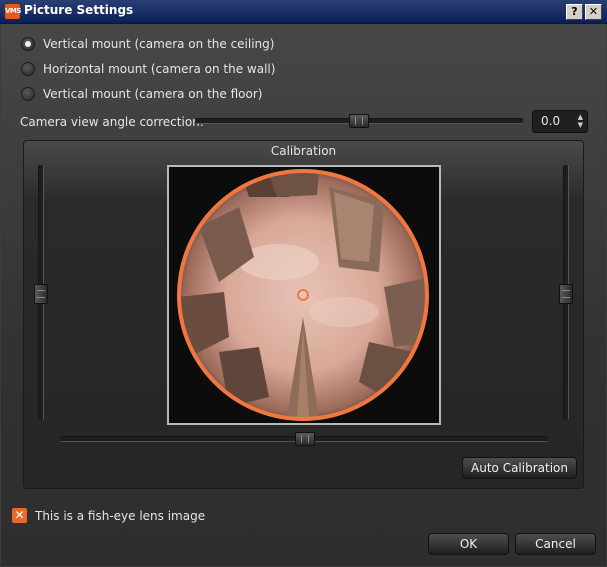 This screenshot has height=567, width=607. What do you see at coordinates (555, 544) in the screenshot?
I see `cancel-button: Cancel` at bounding box center [555, 544].